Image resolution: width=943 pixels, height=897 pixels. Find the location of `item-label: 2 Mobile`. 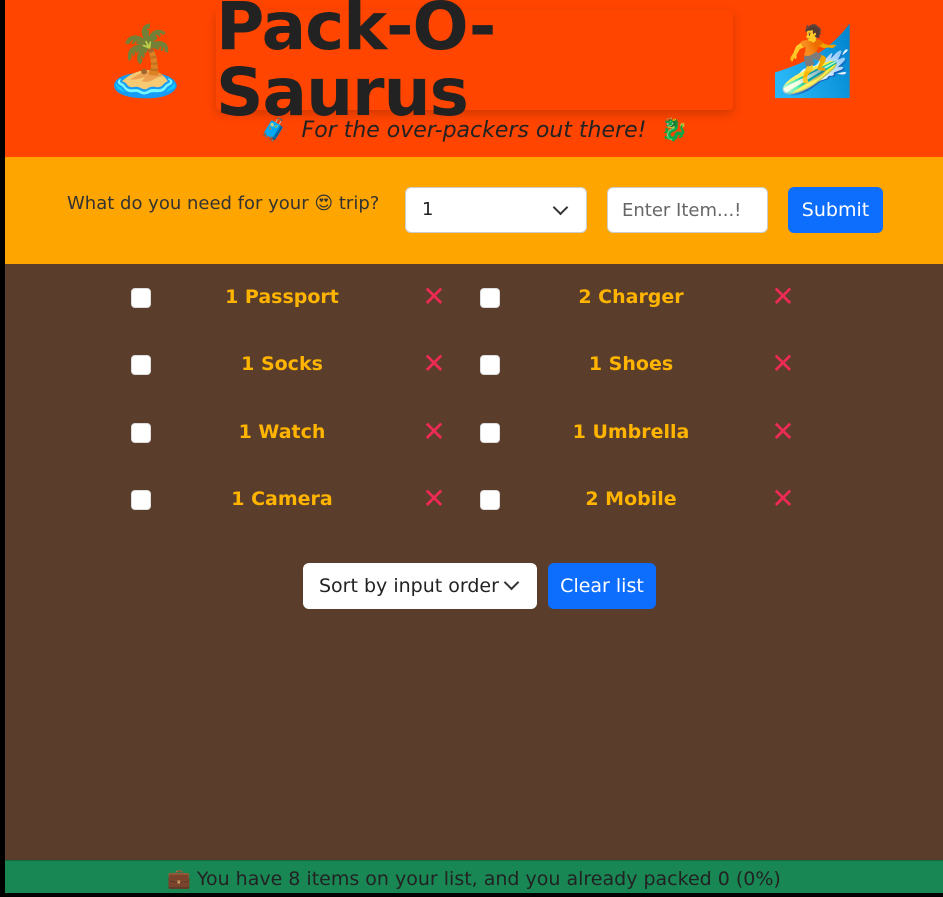

item-label: 2 Mobile is located at coordinates (631, 499).